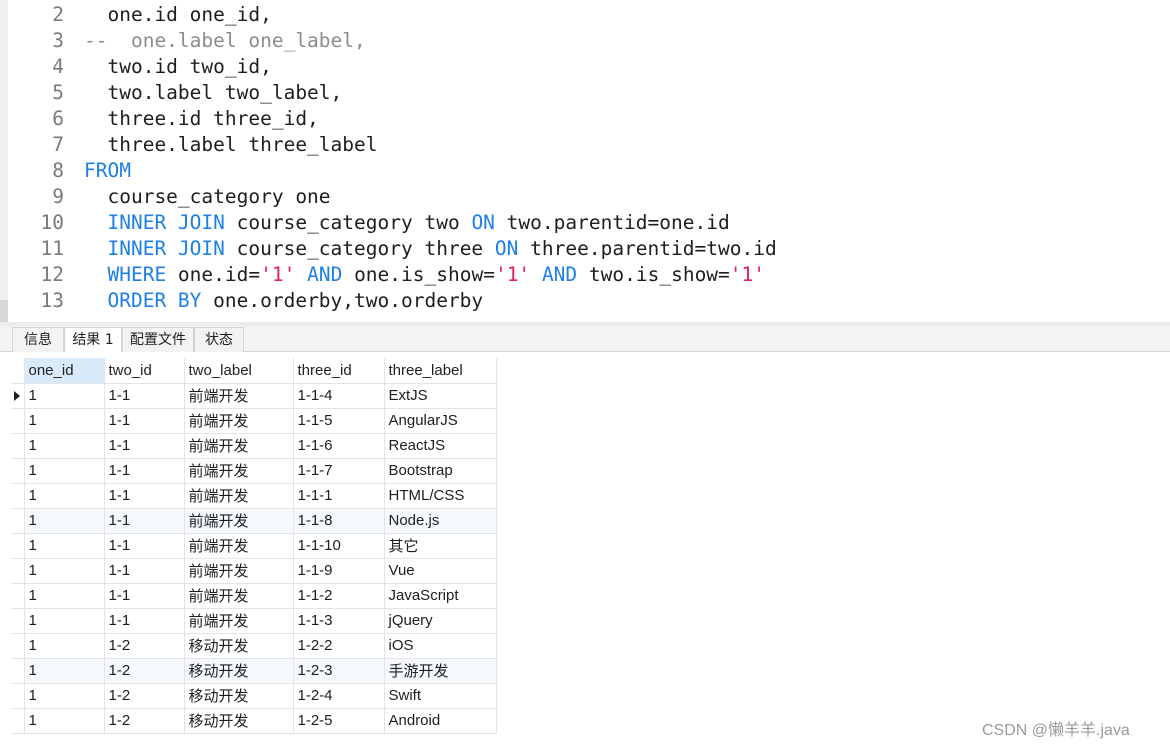  What do you see at coordinates (440, 546) in the screenshot?
I see `cell-three-label: 其它` at bounding box center [440, 546].